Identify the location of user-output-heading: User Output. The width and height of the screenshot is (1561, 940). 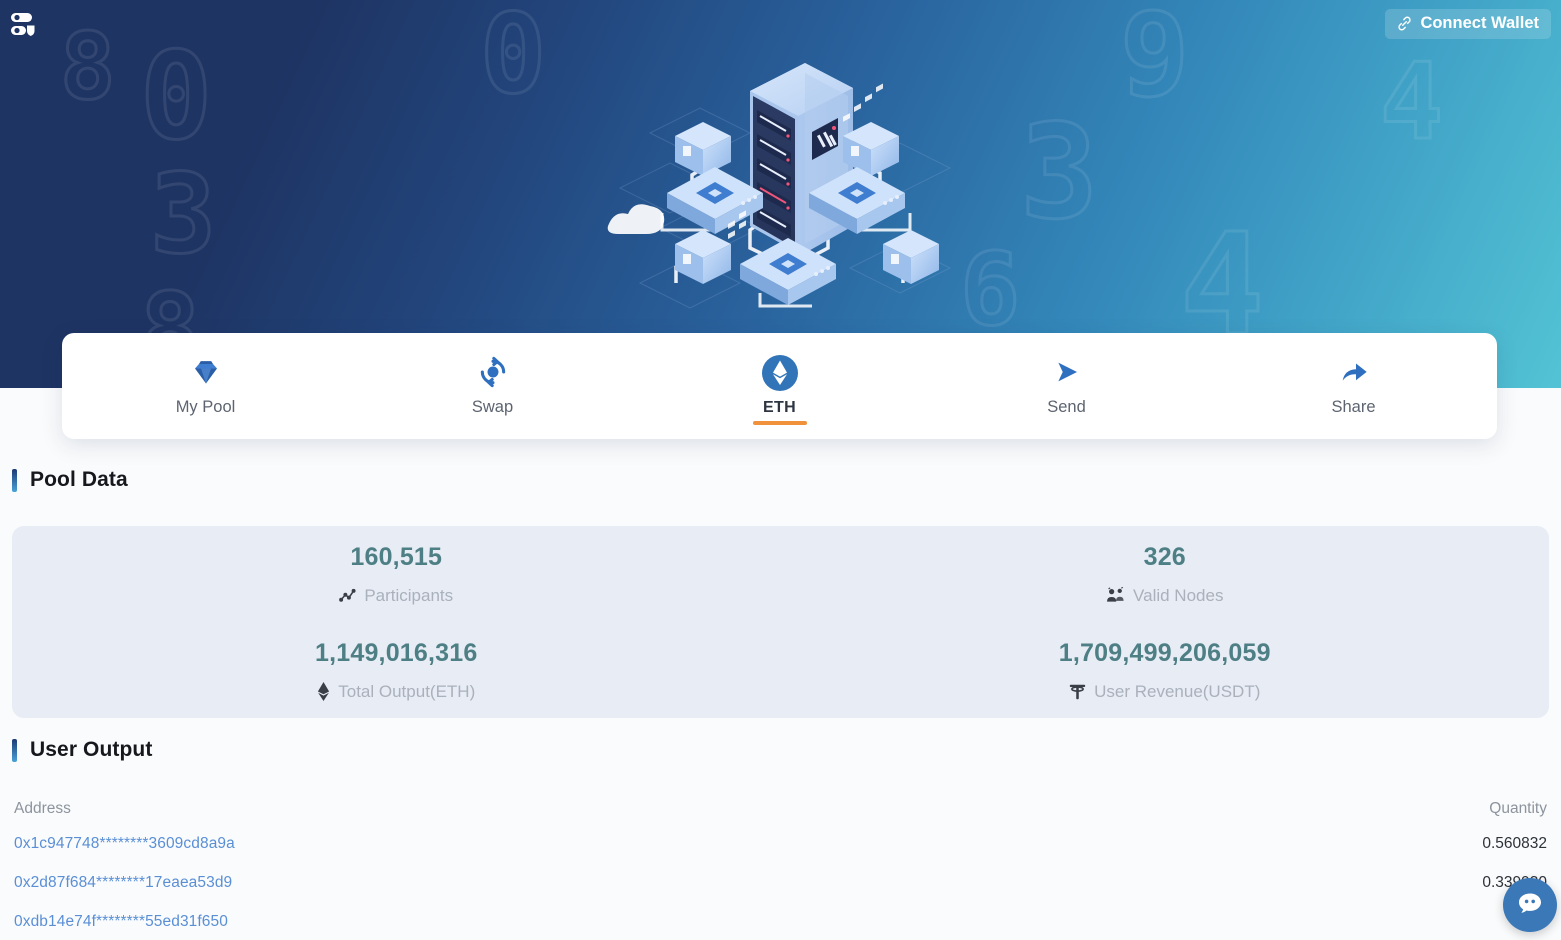
(786, 750).